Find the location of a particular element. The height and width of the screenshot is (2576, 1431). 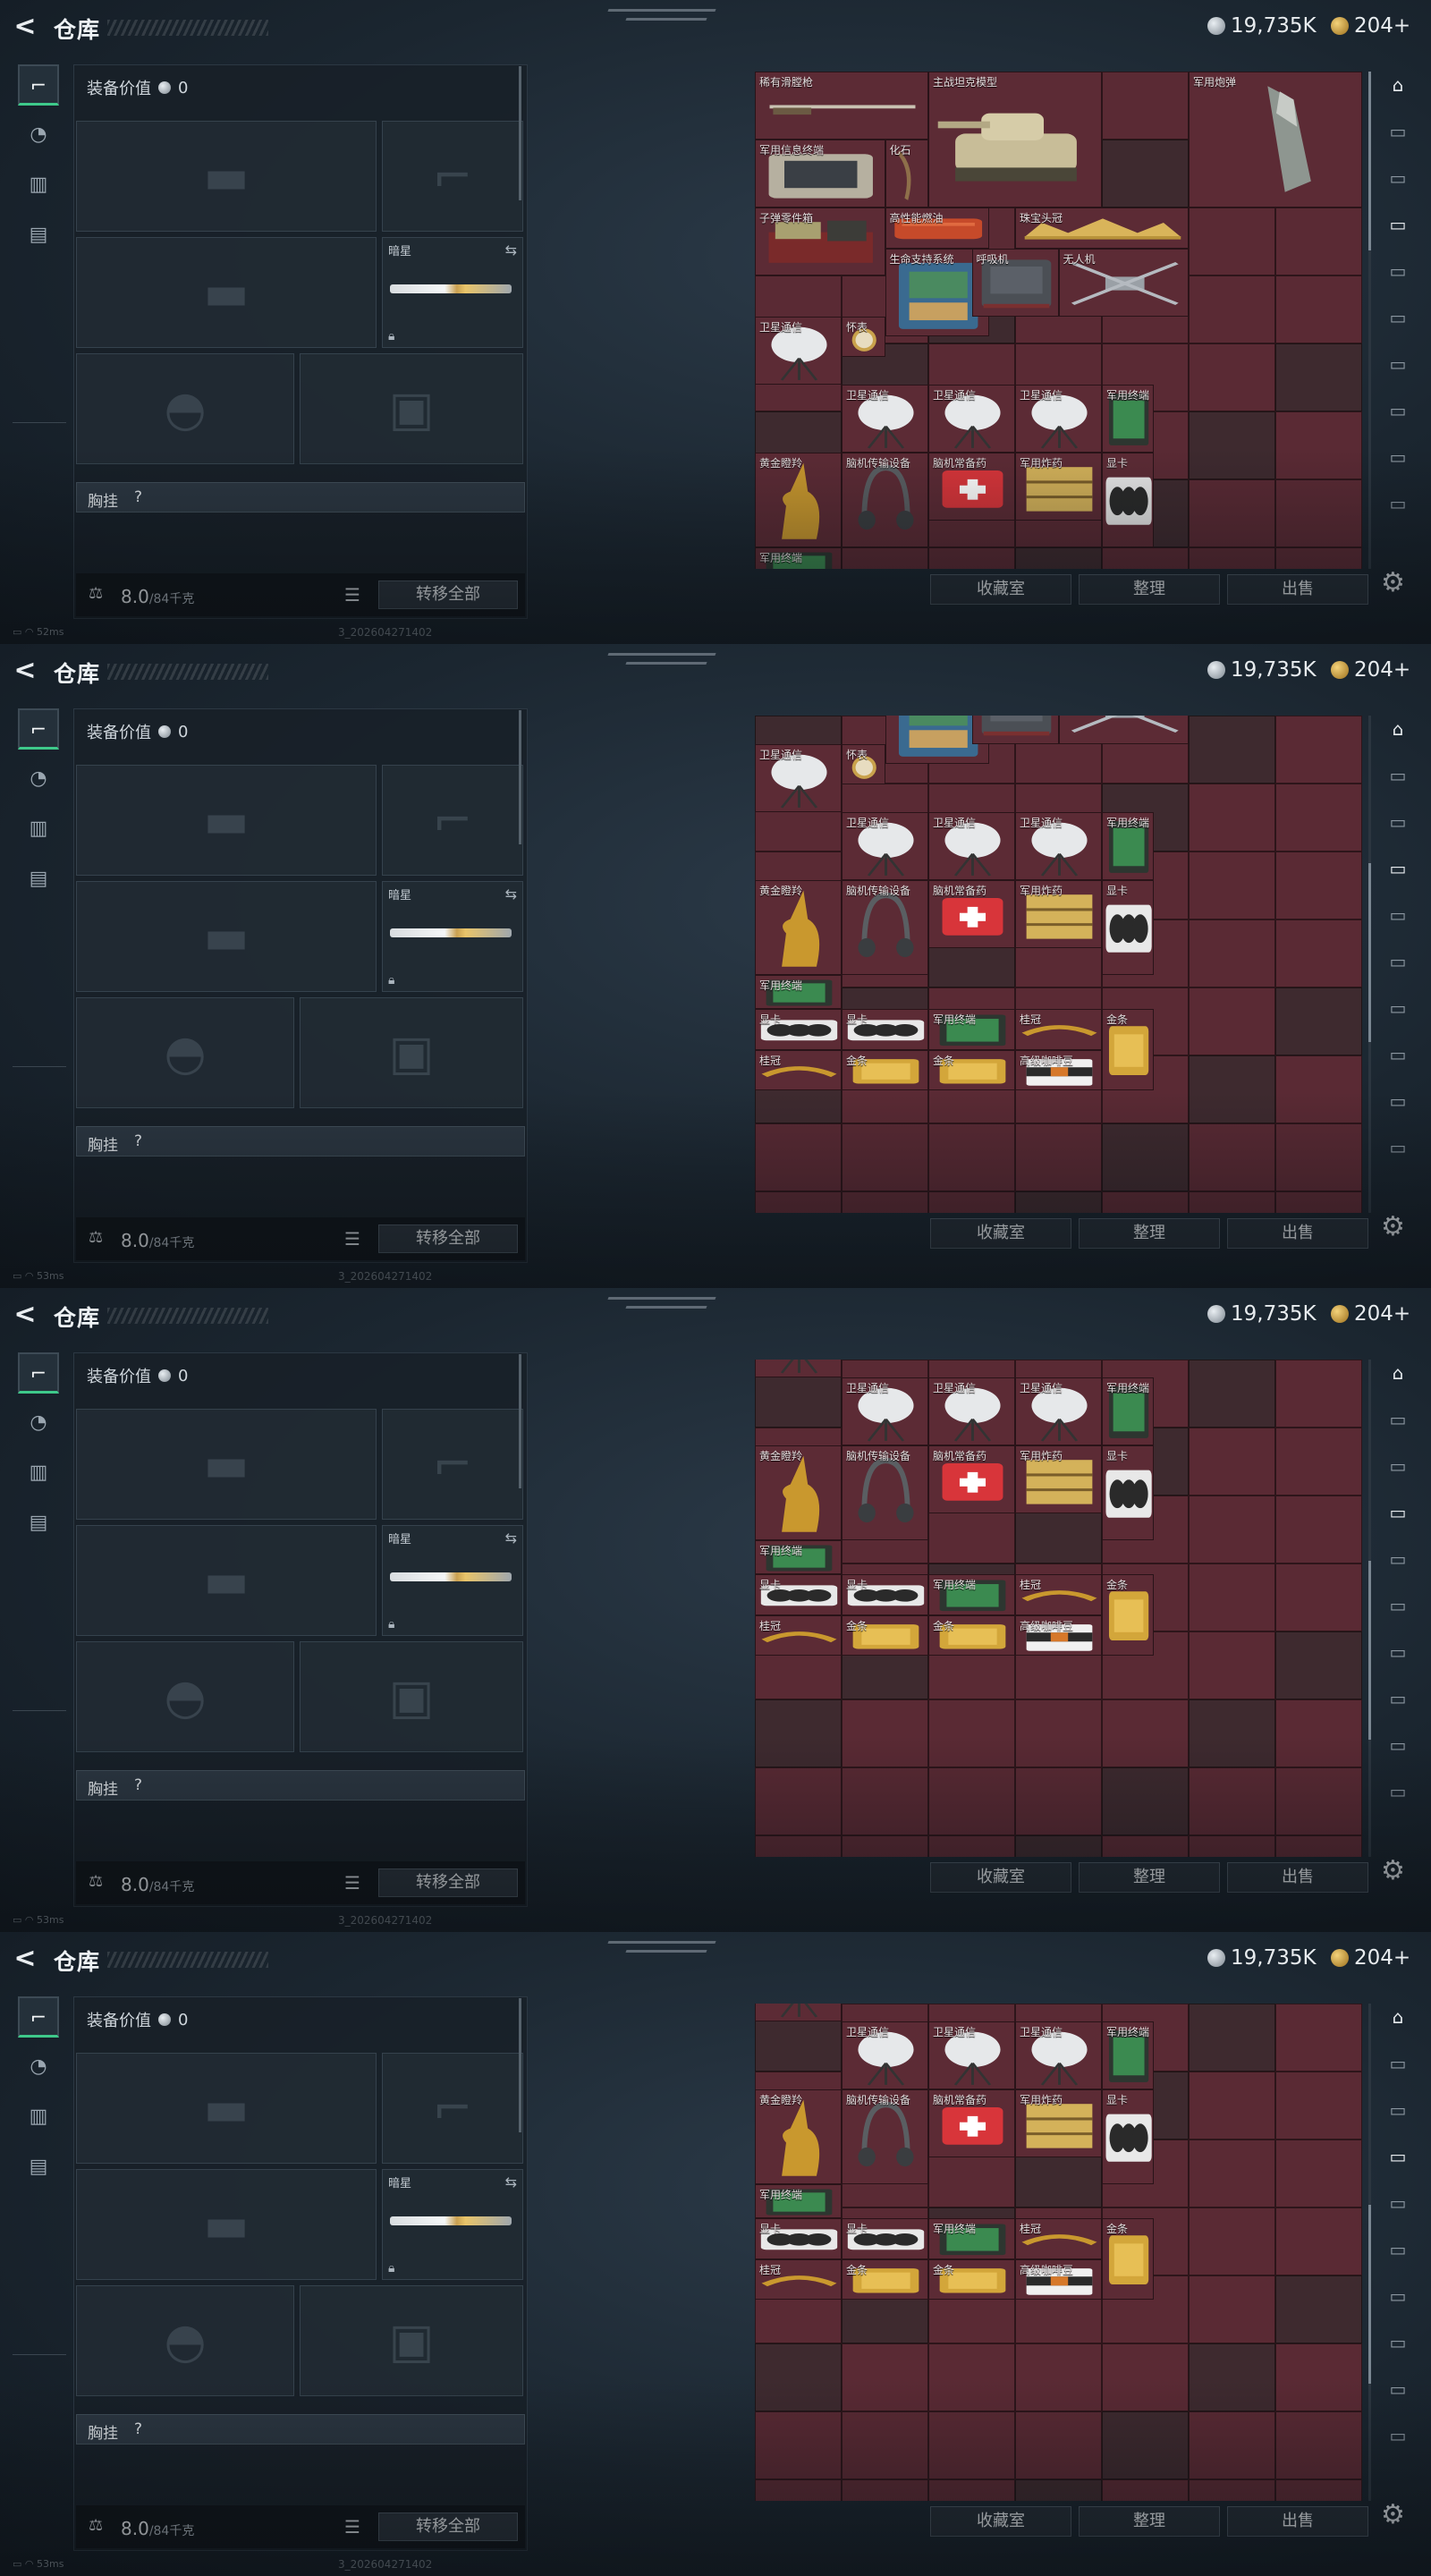

stash-item-terminal: 军用信息终端 is located at coordinates (820, 174).